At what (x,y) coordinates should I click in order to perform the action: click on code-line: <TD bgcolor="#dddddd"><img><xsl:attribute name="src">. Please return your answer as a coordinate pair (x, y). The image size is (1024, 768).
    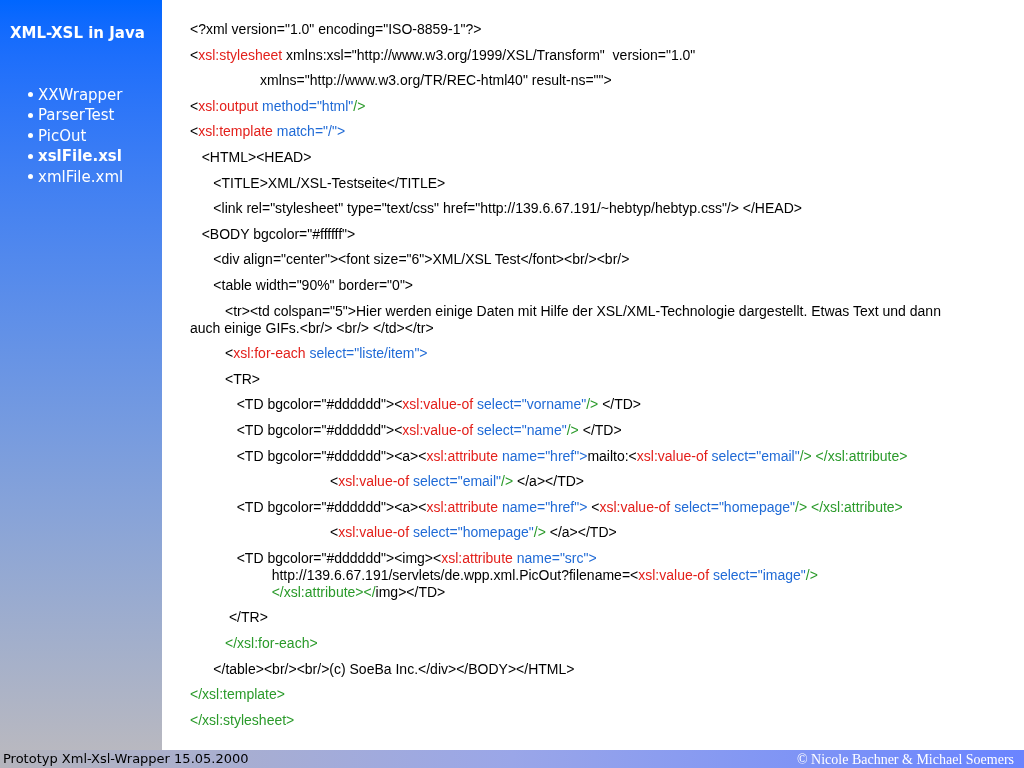
    Looking at the image, I should click on (416, 558).